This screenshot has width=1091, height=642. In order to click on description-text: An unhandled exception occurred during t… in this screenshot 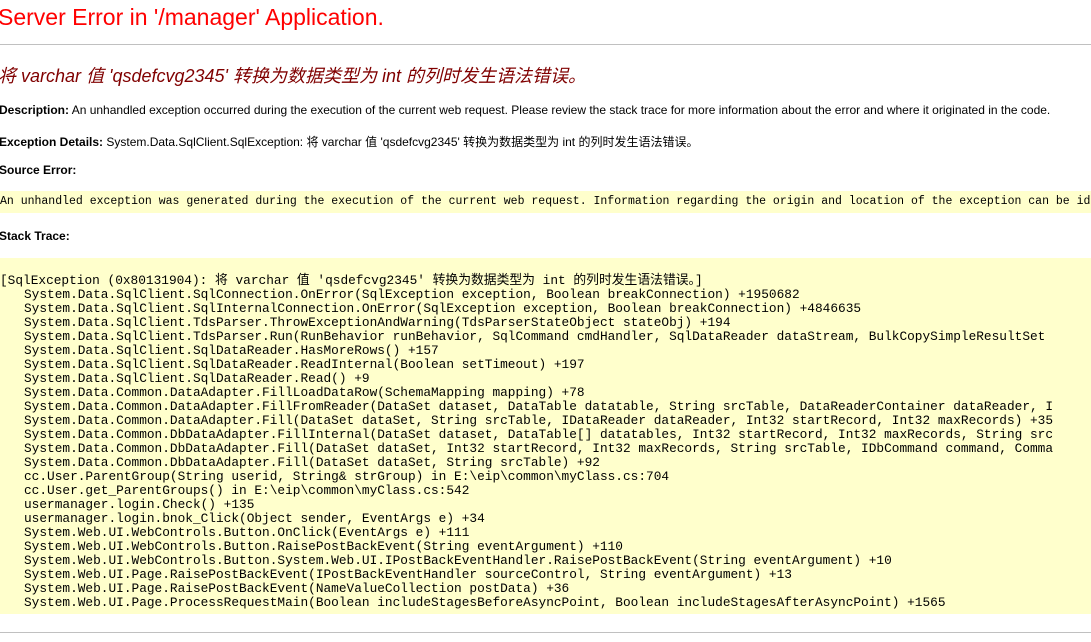, I will do `click(560, 110)`.